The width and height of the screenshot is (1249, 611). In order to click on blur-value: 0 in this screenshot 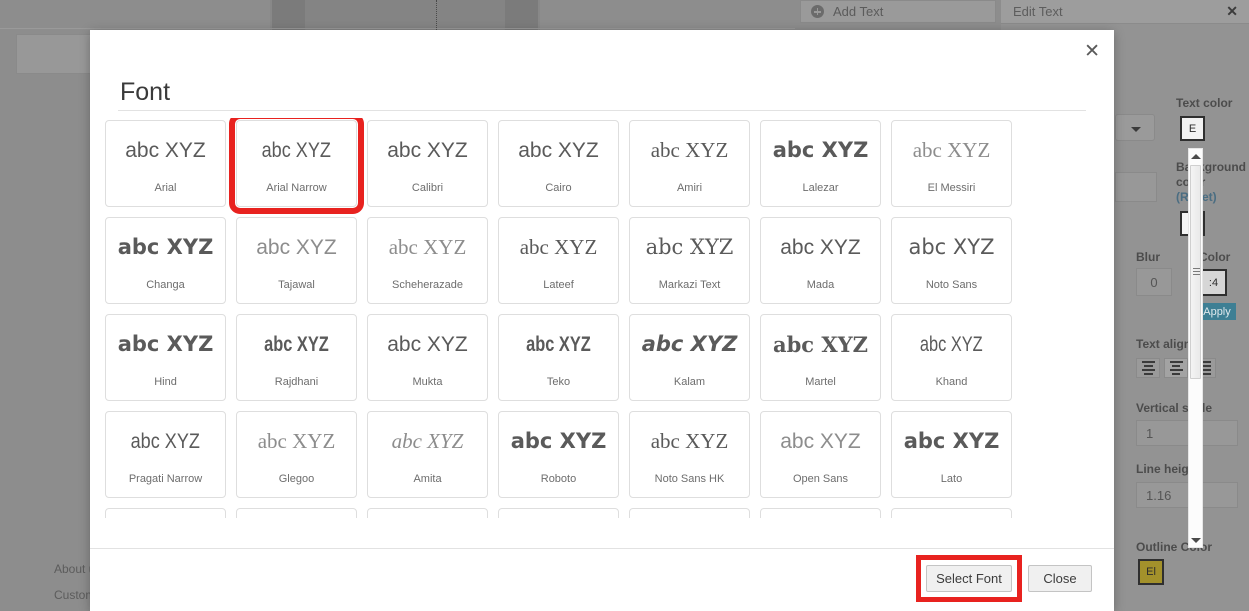, I will do `click(1154, 282)`.